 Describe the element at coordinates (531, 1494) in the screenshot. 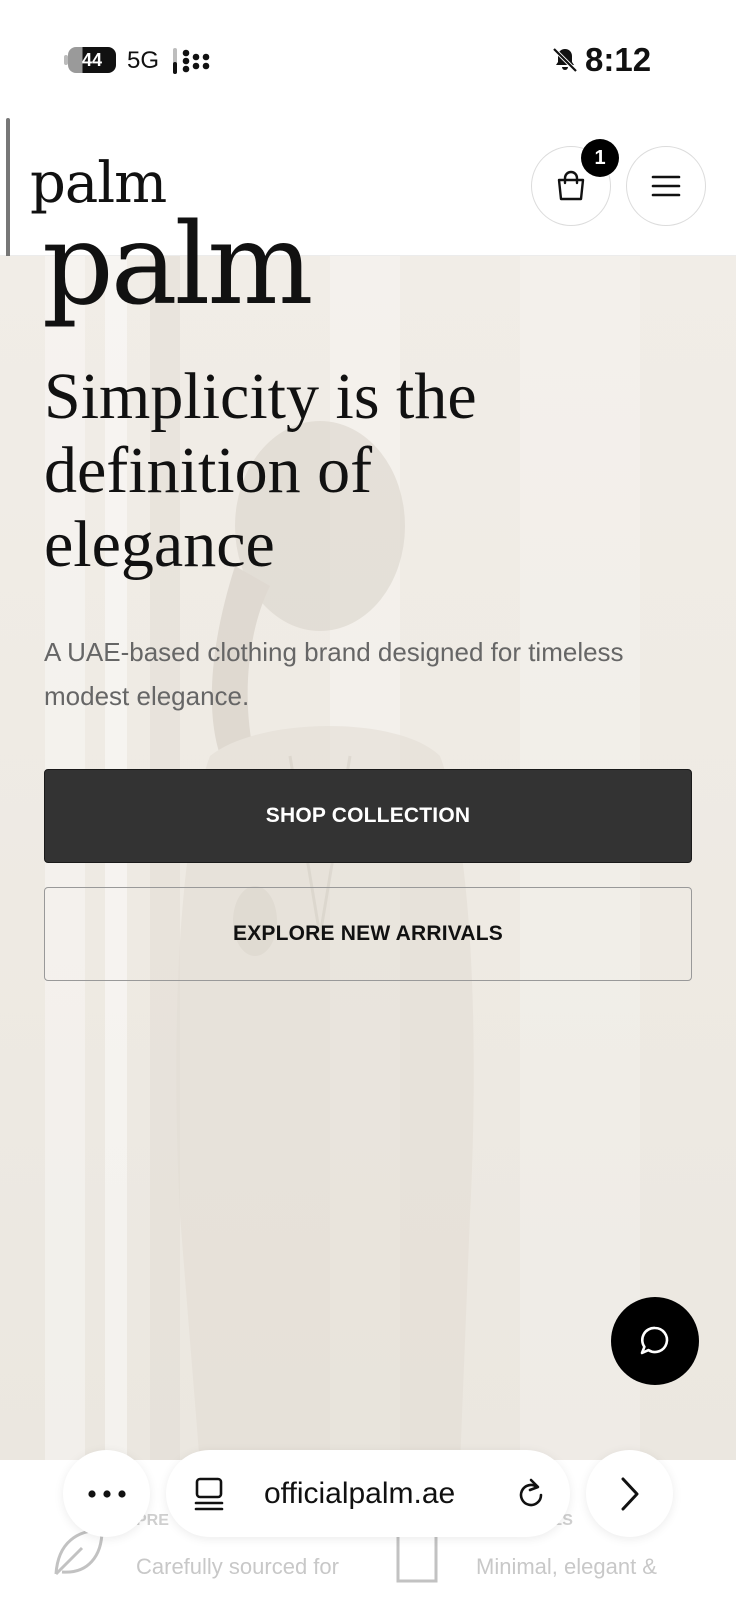

I see `reload-icon` at that location.